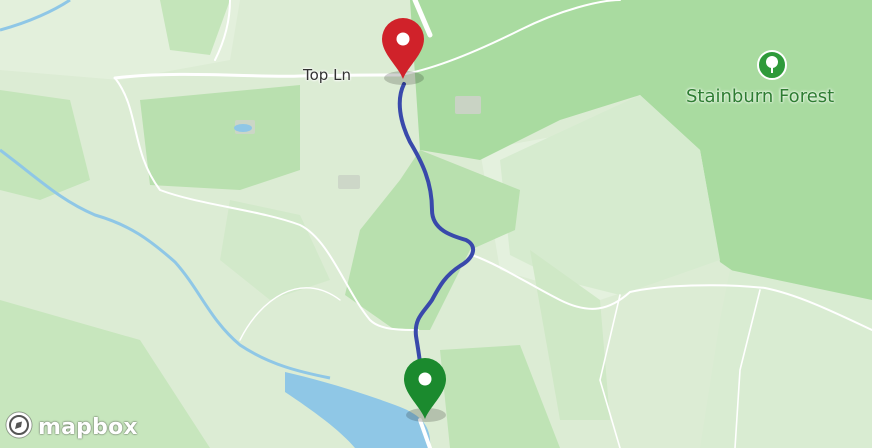 The width and height of the screenshot is (872, 448). I want to click on end-marker-pin, so click(403, 49).